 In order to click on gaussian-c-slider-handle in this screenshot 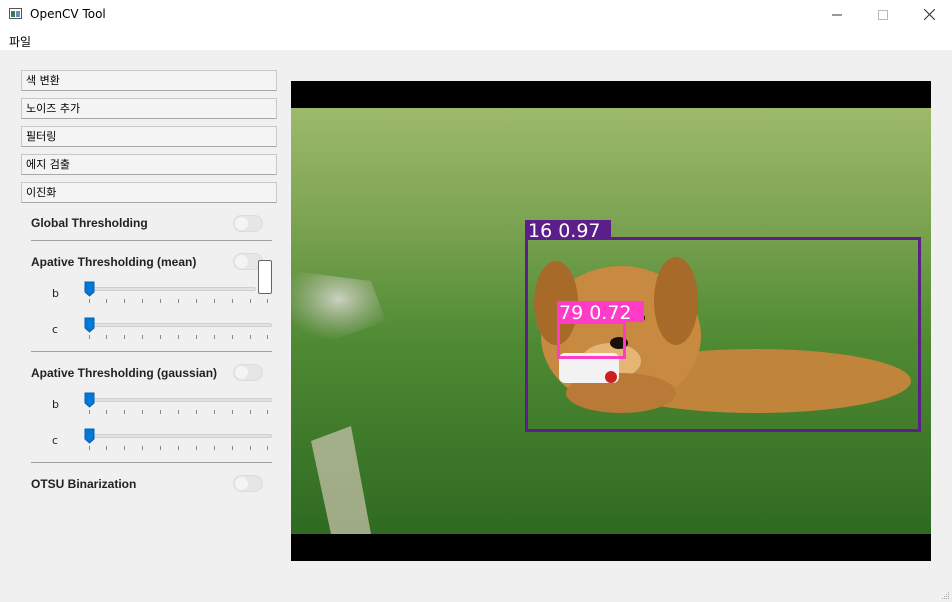, I will do `click(89, 436)`.